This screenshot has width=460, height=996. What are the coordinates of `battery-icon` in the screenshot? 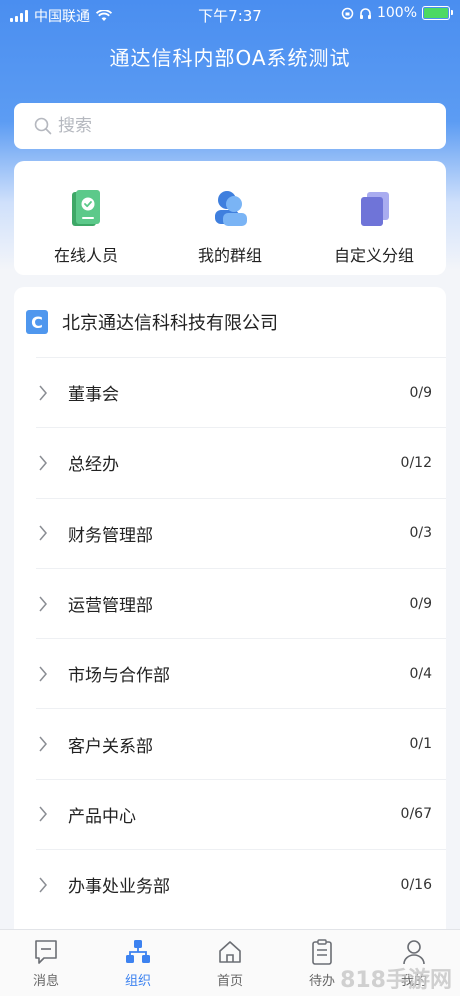 It's located at (437, 13).